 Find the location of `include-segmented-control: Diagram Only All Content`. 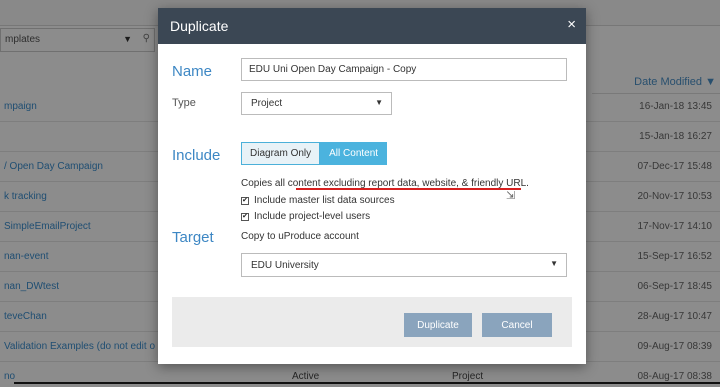

include-segmented-control: Diagram Only All Content is located at coordinates (314, 153).